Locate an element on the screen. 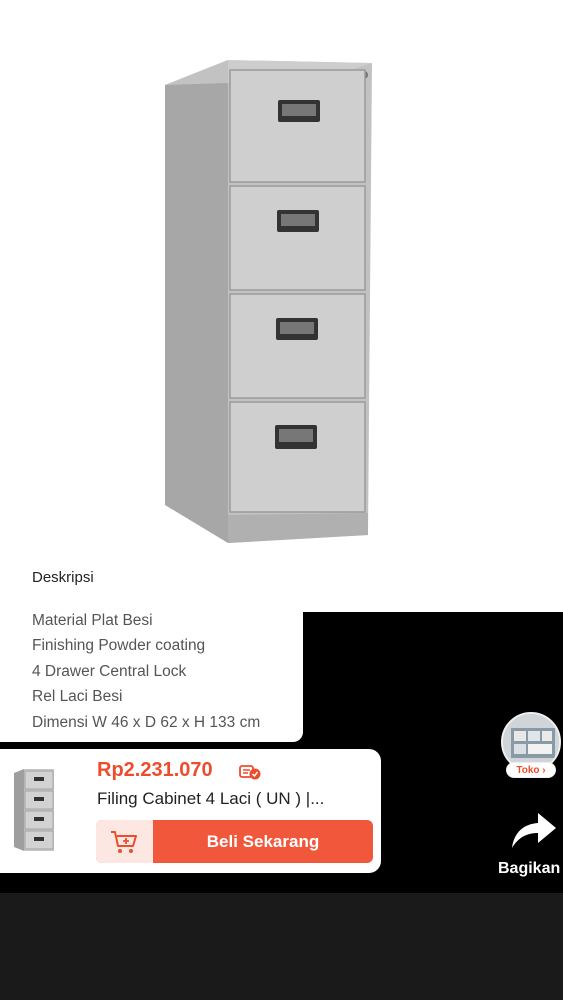 The image size is (563, 1000). share-arrow-icon is located at coordinates (534, 830).